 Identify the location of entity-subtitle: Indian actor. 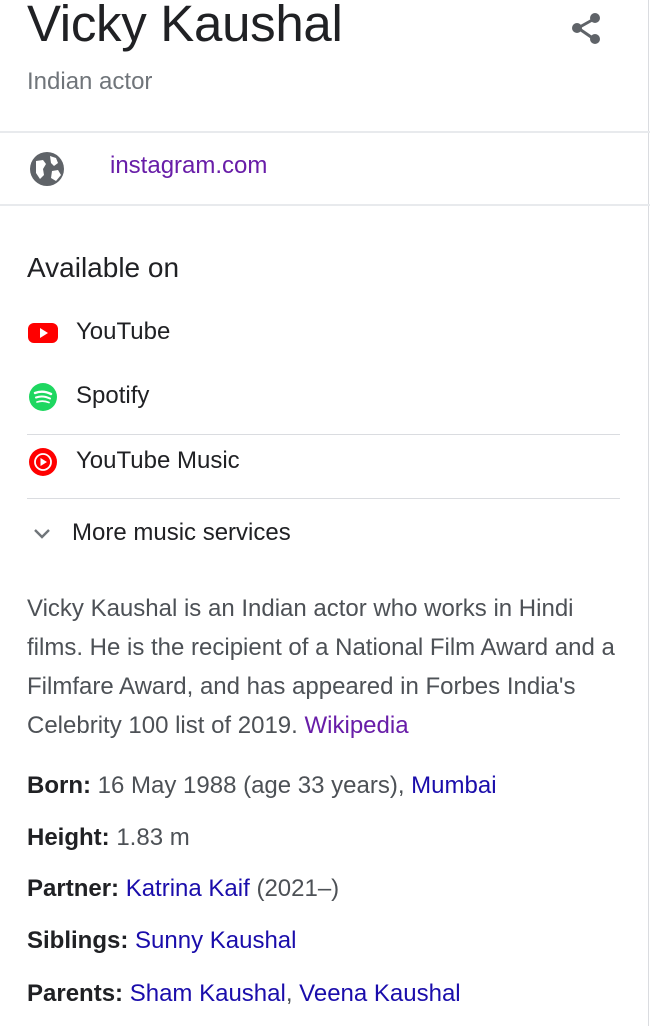
(90, 81).